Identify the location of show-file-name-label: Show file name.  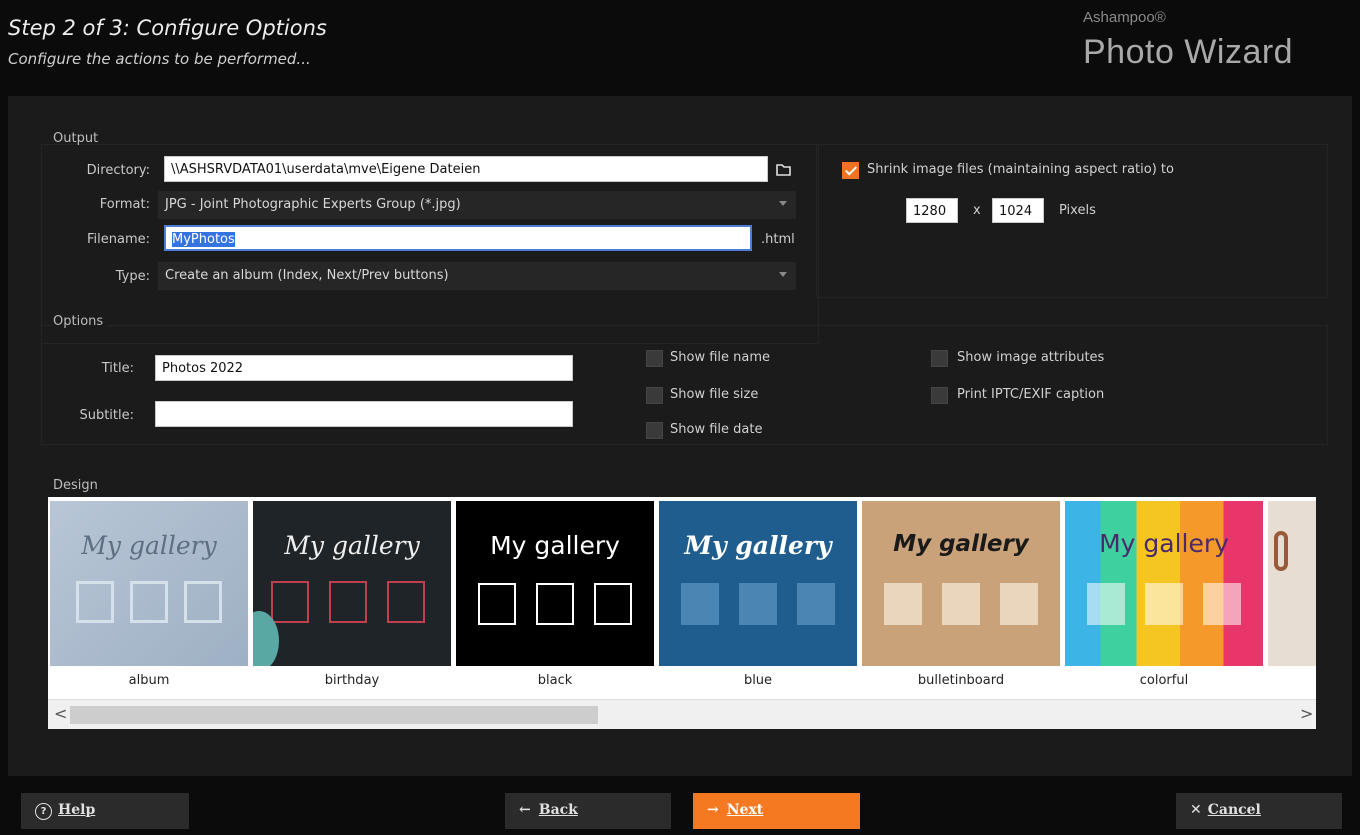
(720, 357).